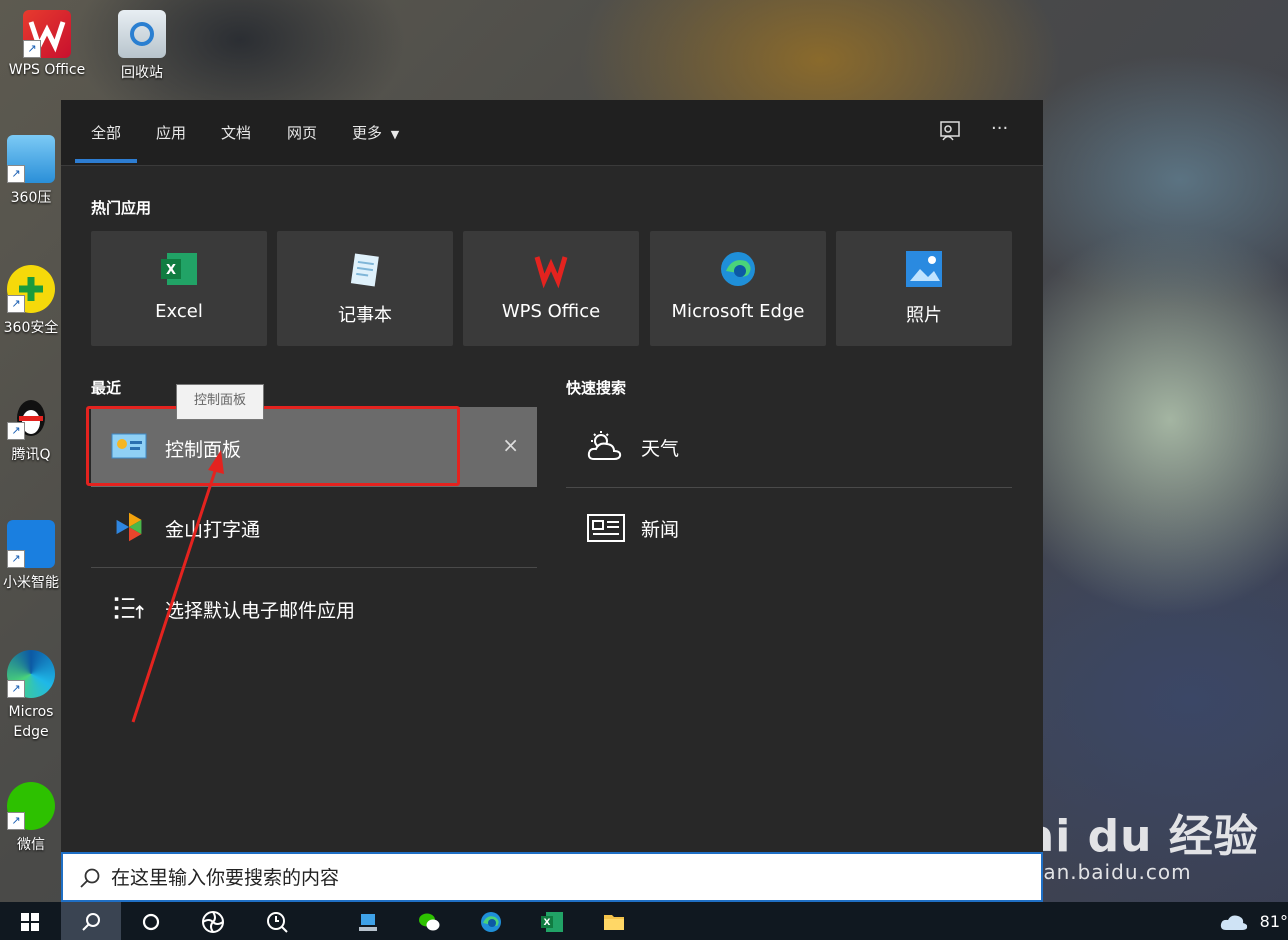 The image size is (1288, 940). Describe the element at coordinates (367, 133) in the screenshot. I see `tab-more-label: 更多` at that location.